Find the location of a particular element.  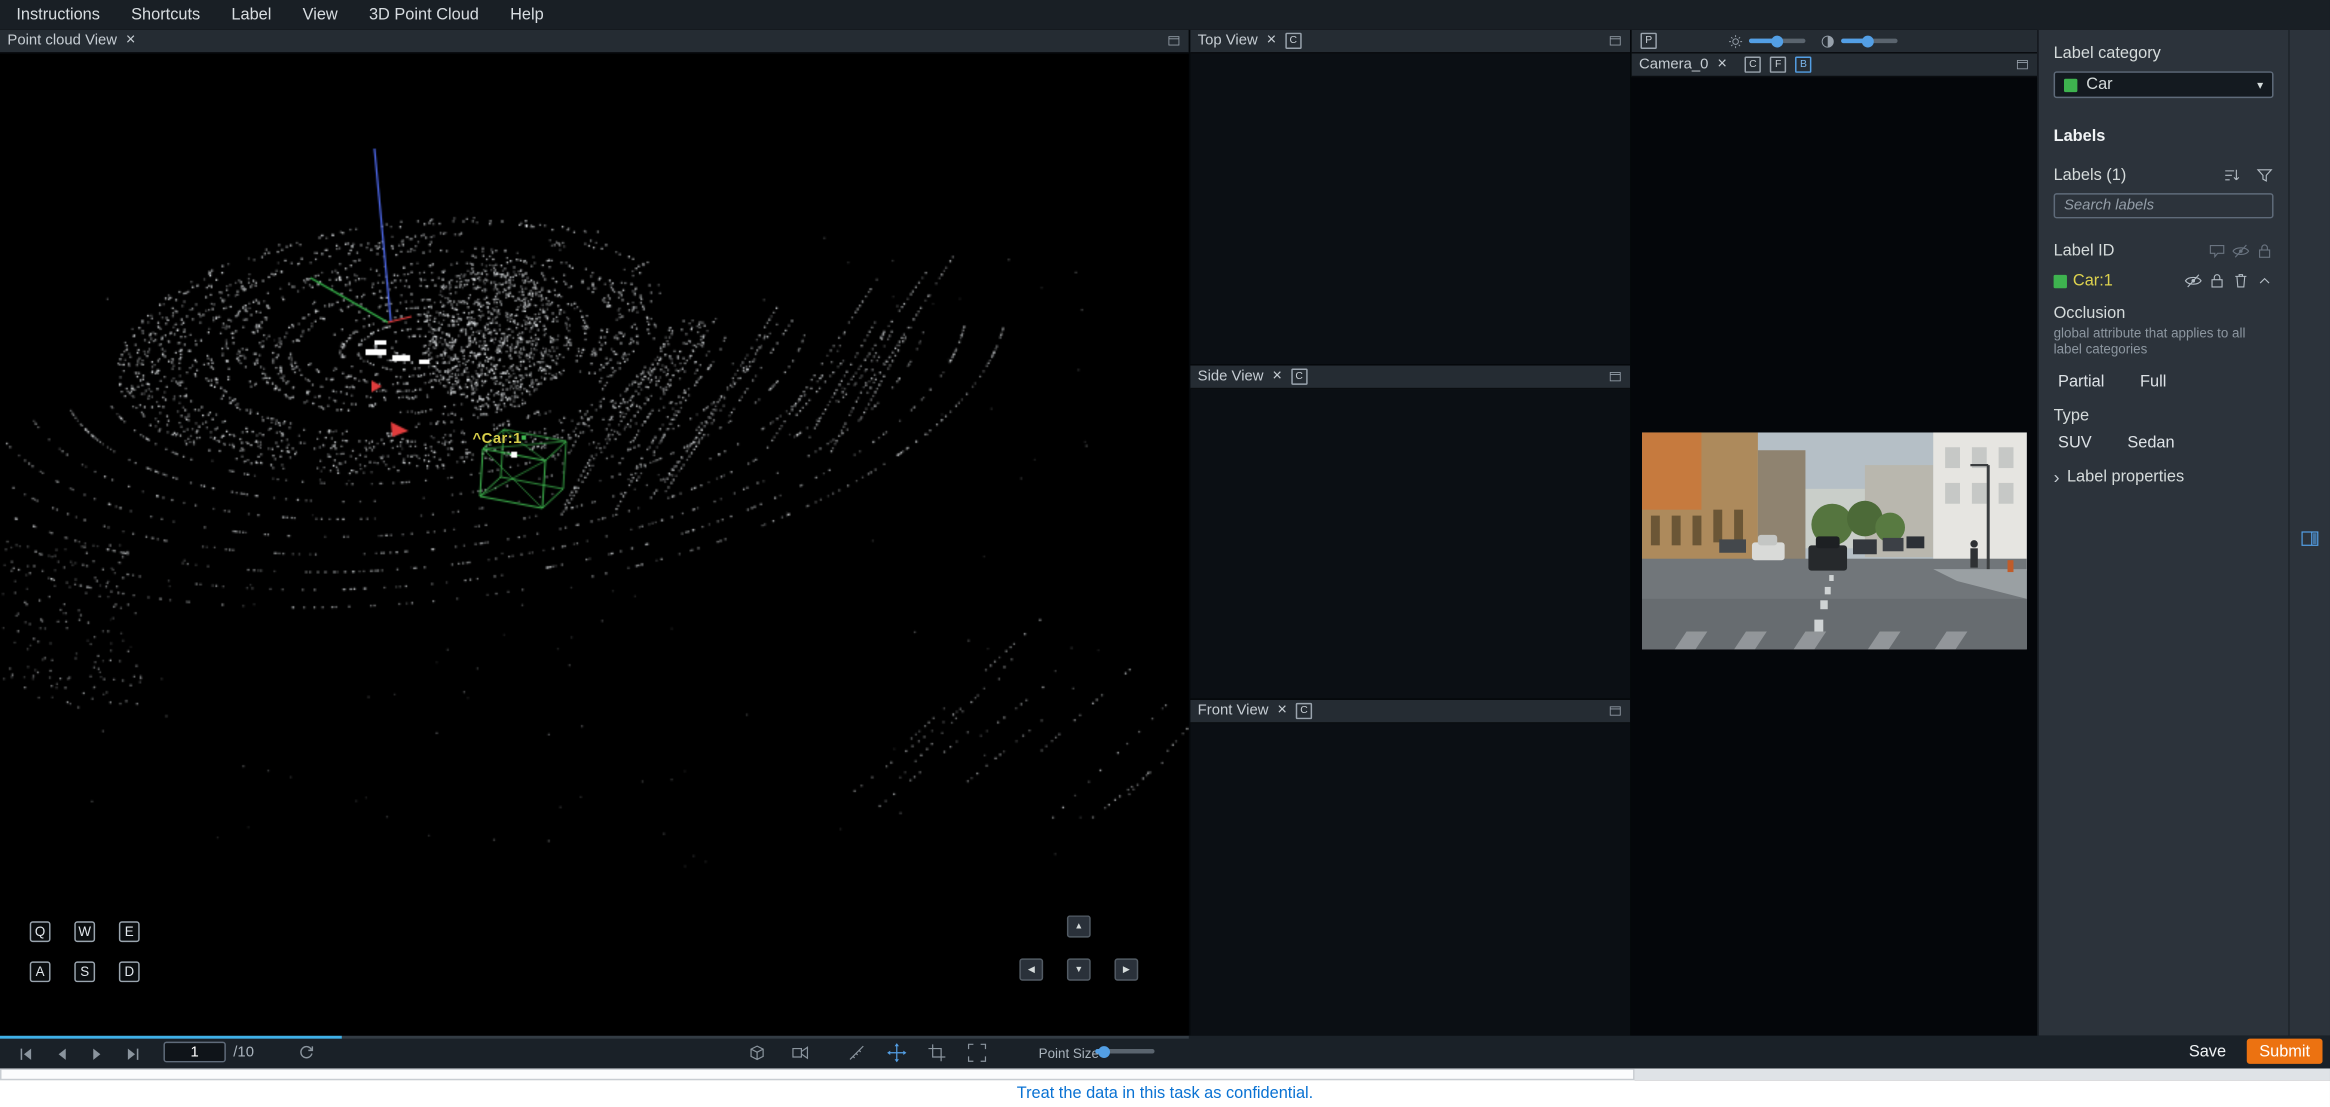

side-view-viewport is located at coordinates (1410, 544).